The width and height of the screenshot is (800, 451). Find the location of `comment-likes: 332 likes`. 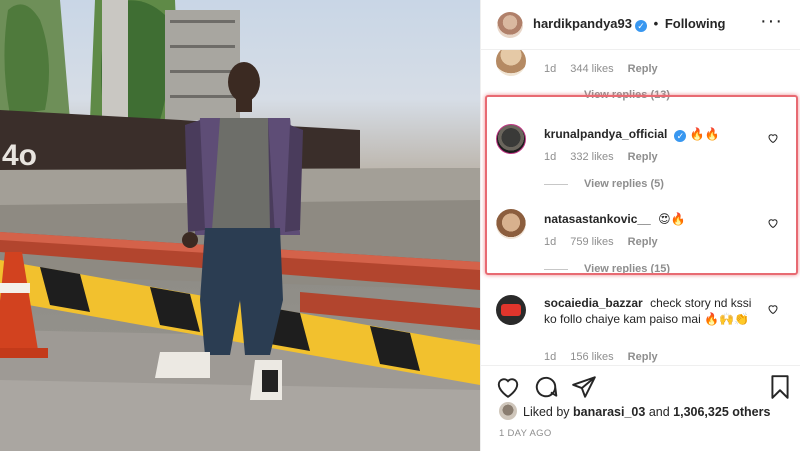

comment-likes: 332 likes is located at coordinates (591, 157).